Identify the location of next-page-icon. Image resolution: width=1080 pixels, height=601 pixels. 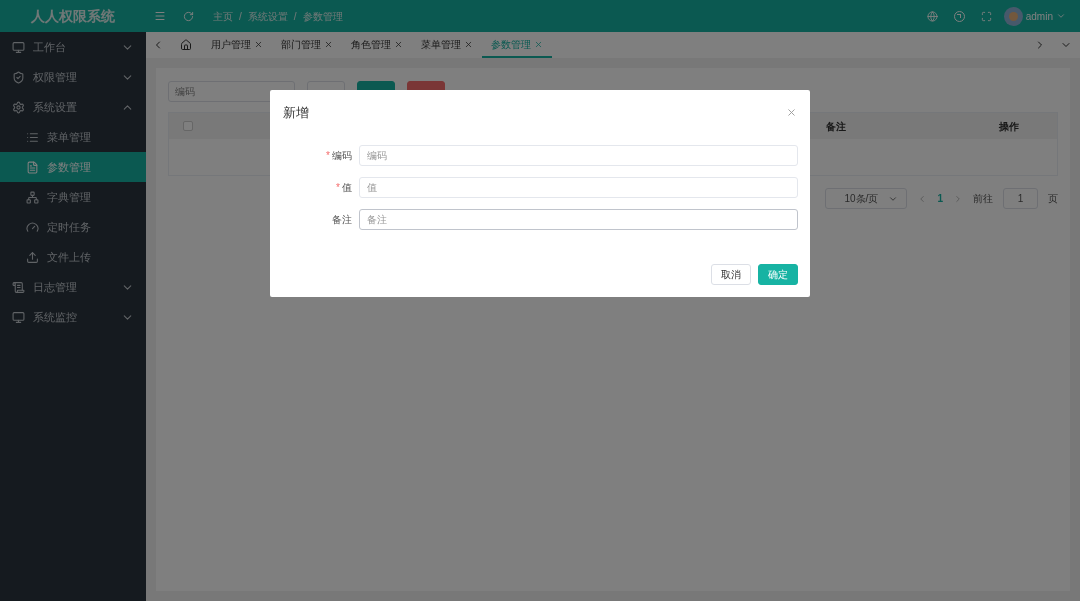
(958, 198).